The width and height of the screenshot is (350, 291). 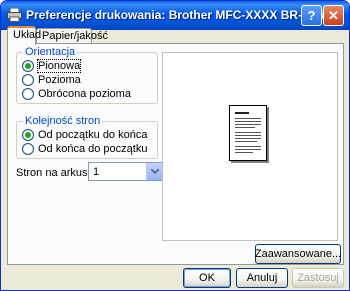 What do you see at coordinates (96, 172) in the screenshot?
I see `pages-per-sheet-value: 1` at bounding box center [96, 172].